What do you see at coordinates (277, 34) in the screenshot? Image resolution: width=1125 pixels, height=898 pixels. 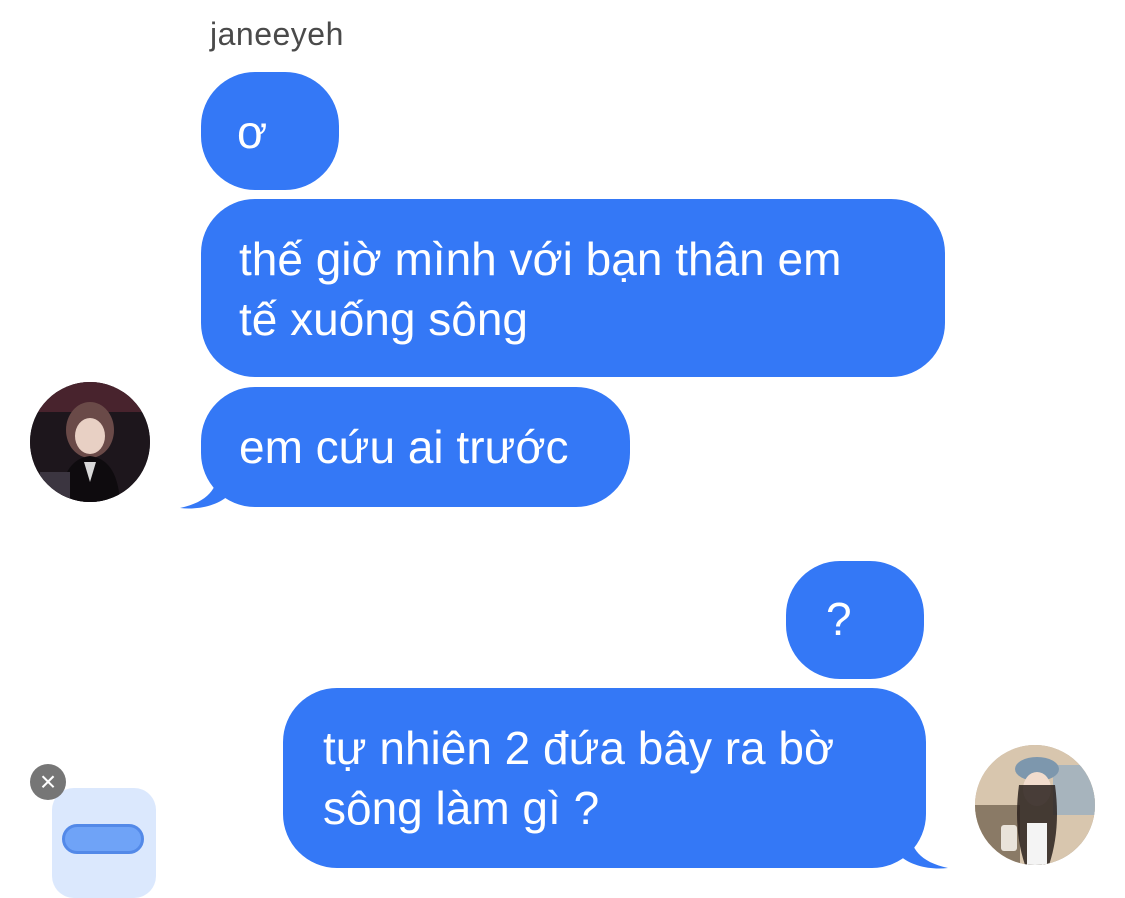 I see `sender-name: janeeyeh` at bounding box center [277, 34].